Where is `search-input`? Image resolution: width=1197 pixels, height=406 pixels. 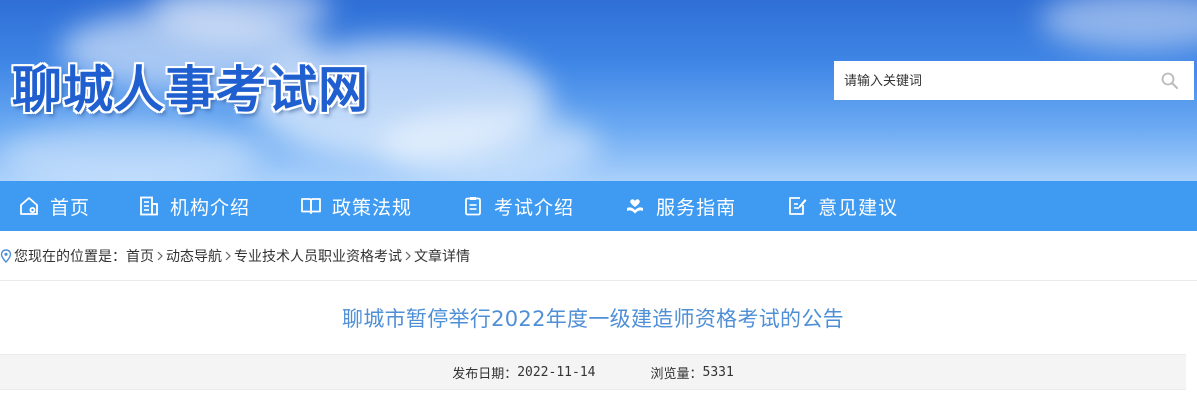
search-input is located at coordinates (994, 80).